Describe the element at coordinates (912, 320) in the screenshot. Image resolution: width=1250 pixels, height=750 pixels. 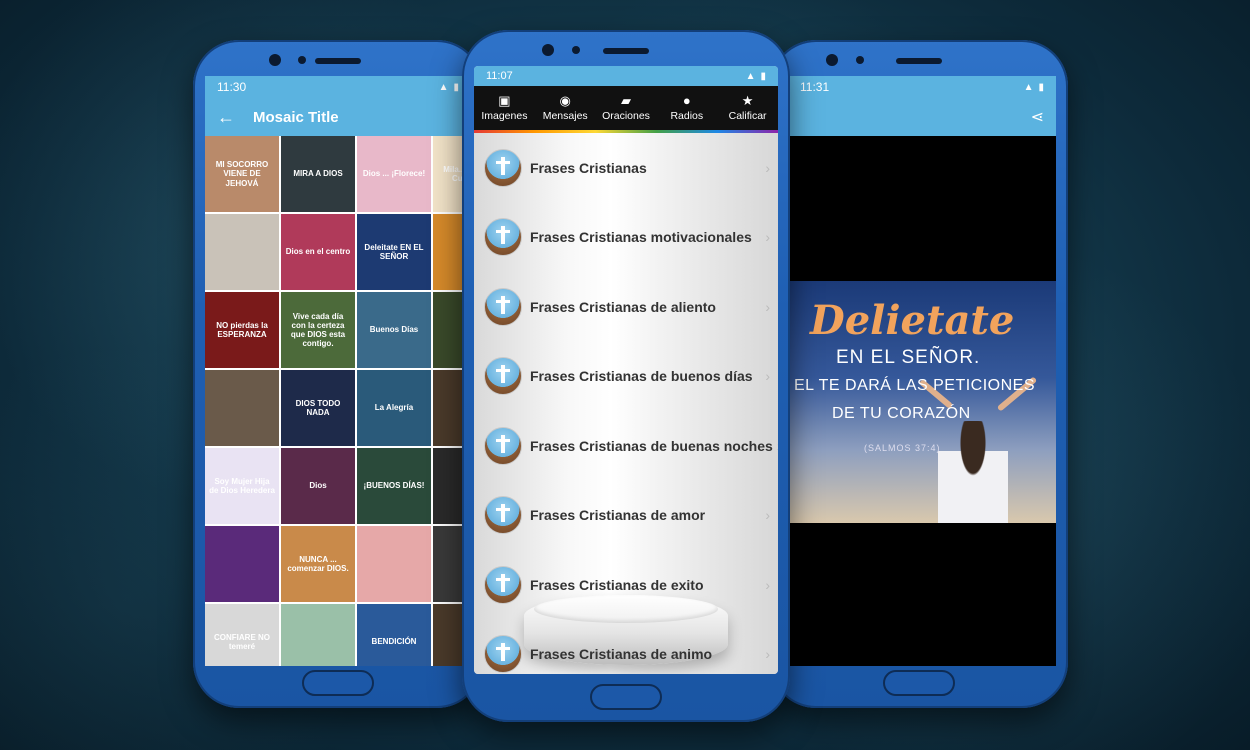
I see `image-title: Delietate` at that location.